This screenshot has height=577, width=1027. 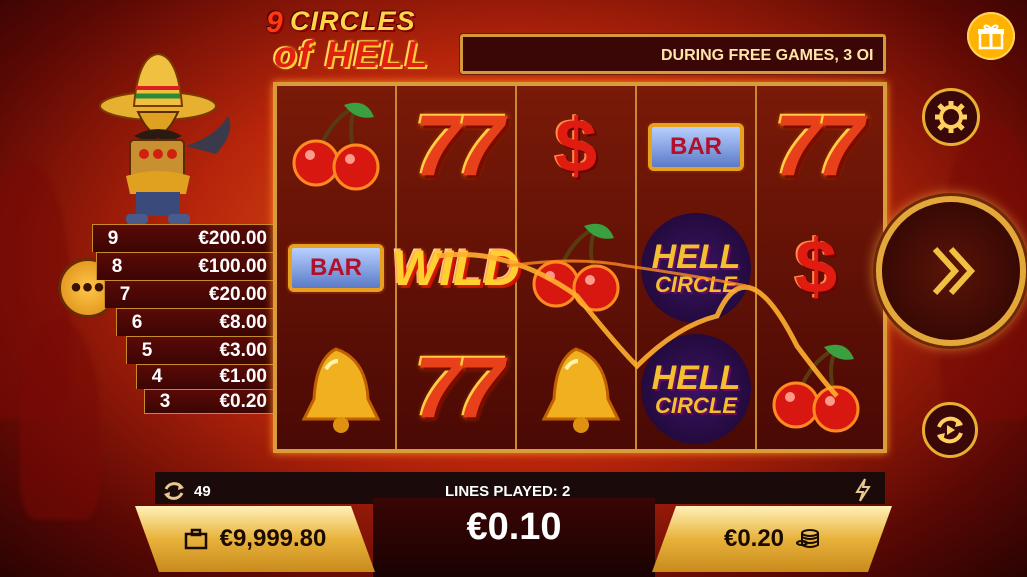 I want to click on rounds-count: 49, so click(x=202, y=491).